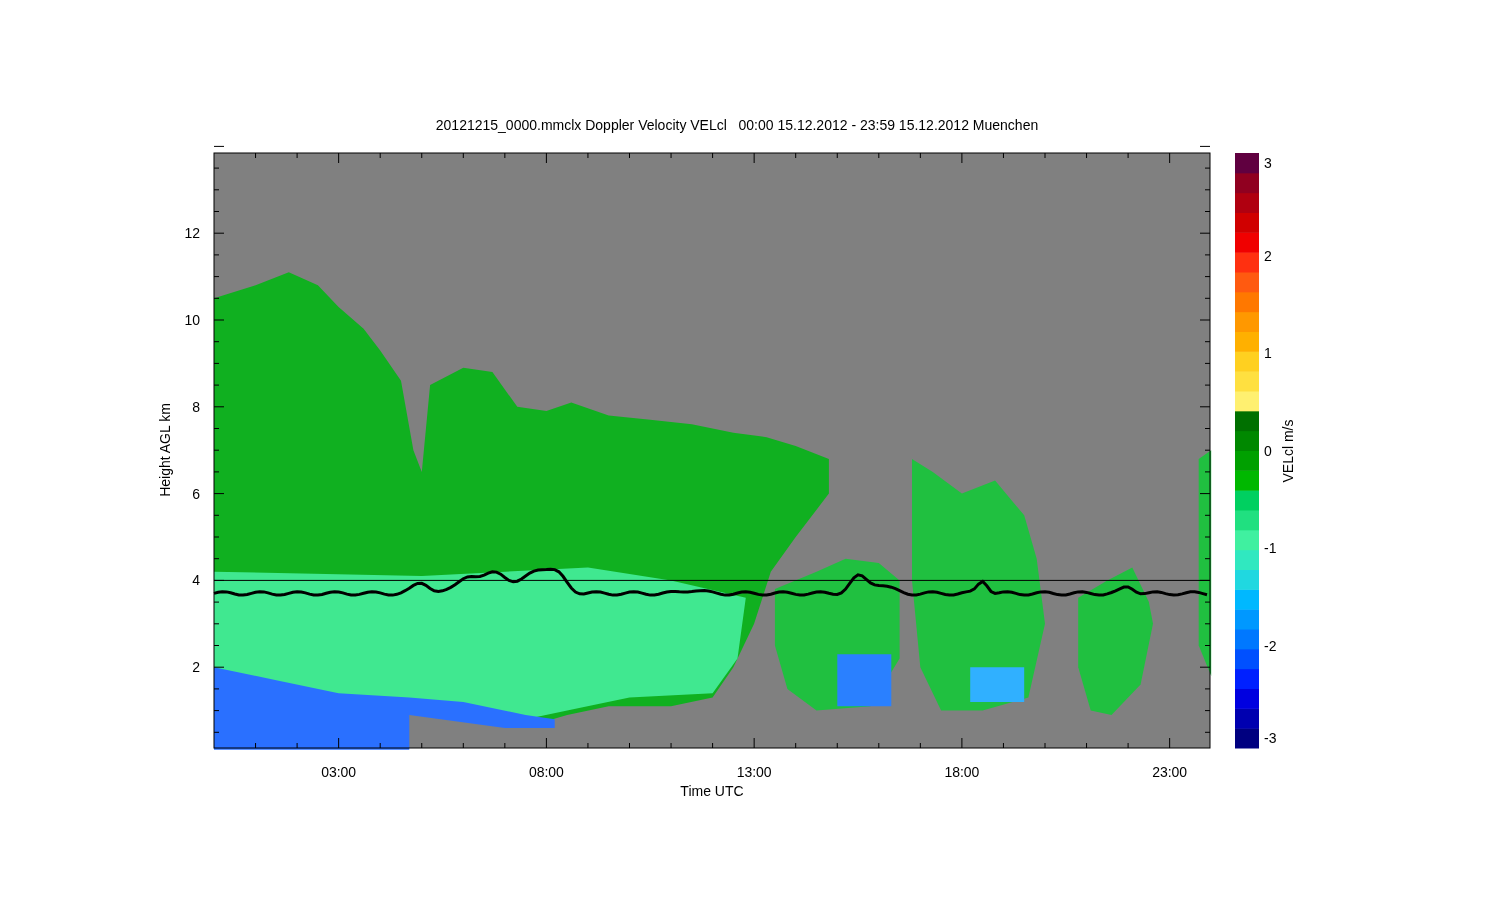  Describe the element at coordinates (1268, 163) in the screenshot. I see `colorbar-tick-label: 3` at that location.